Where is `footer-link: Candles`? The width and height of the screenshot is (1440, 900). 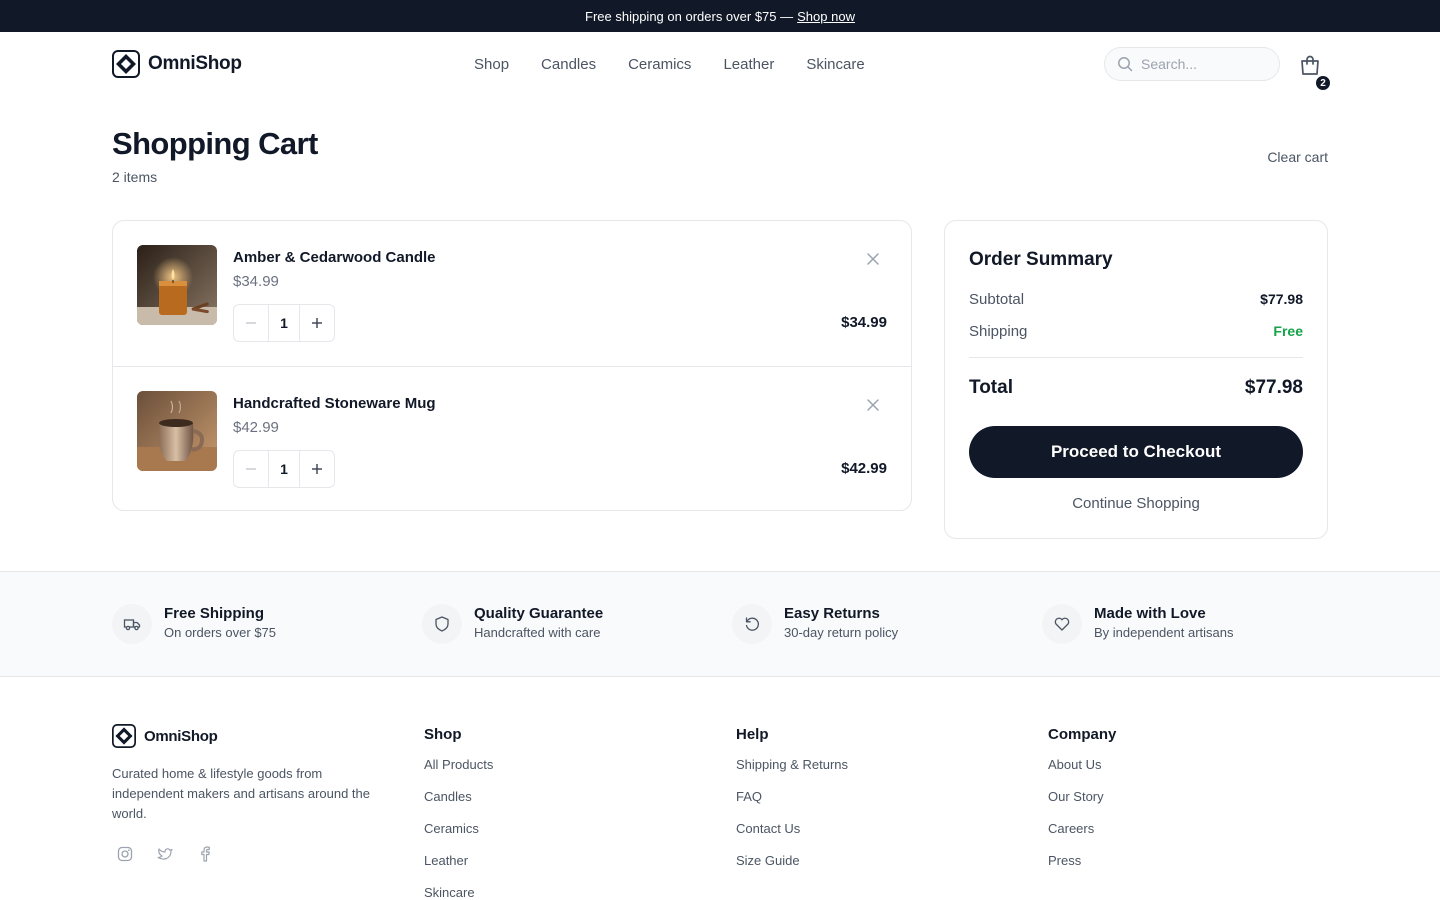 footer-link: Candles is located at coordinates (458, 798).